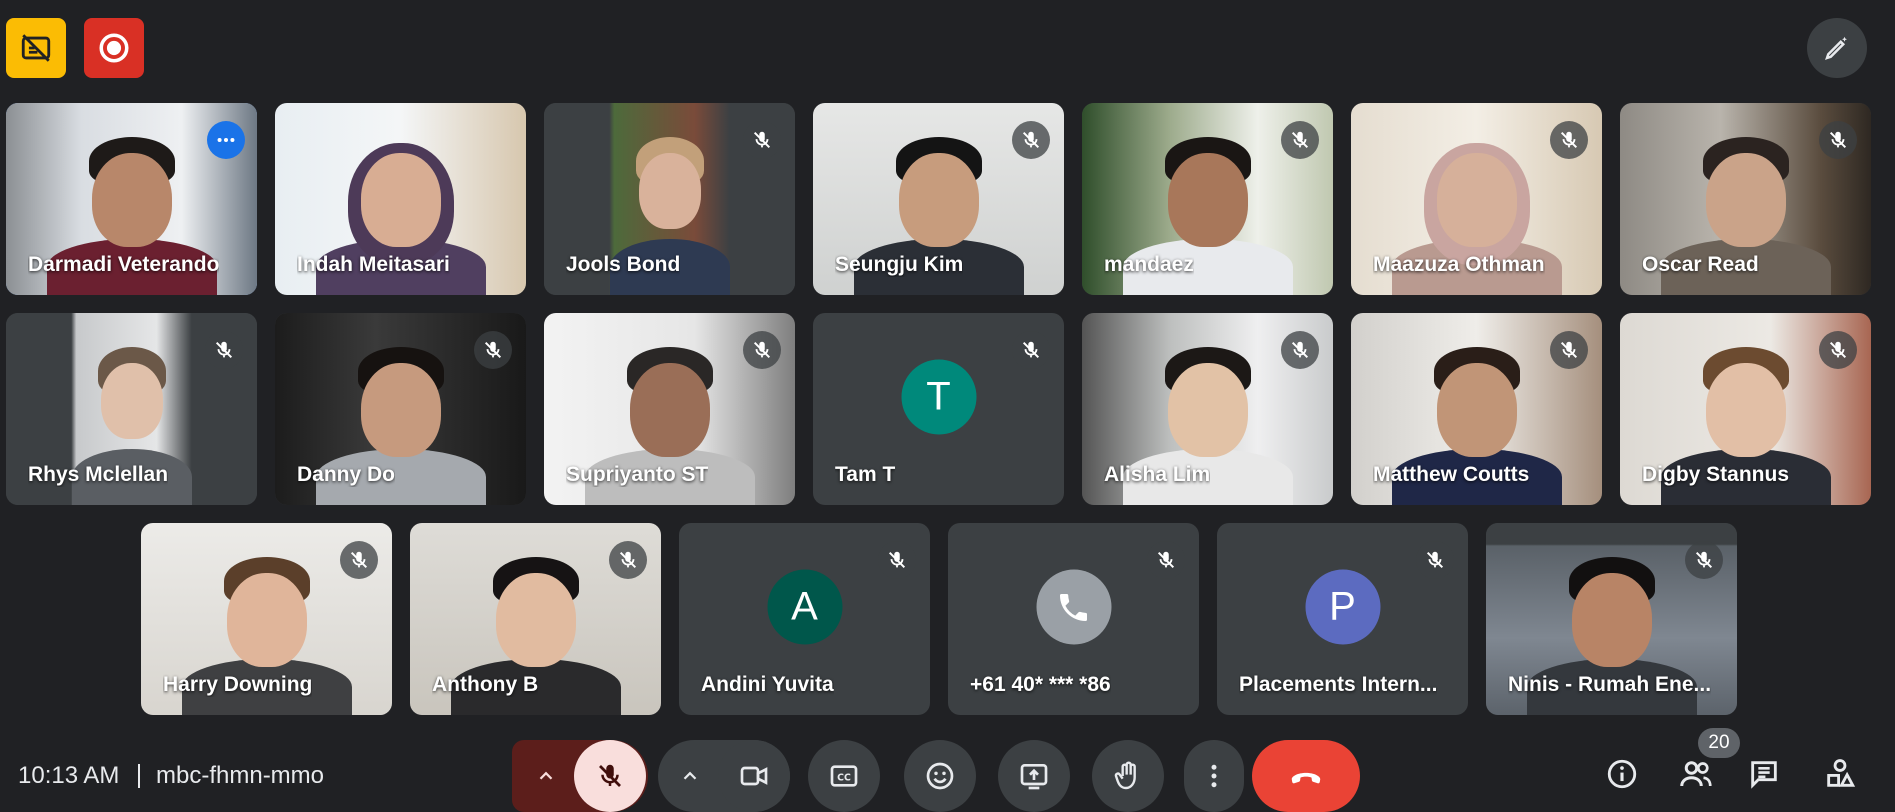  I want to click on participant-tile: +61 40* *** *86, so click(1073, 619).